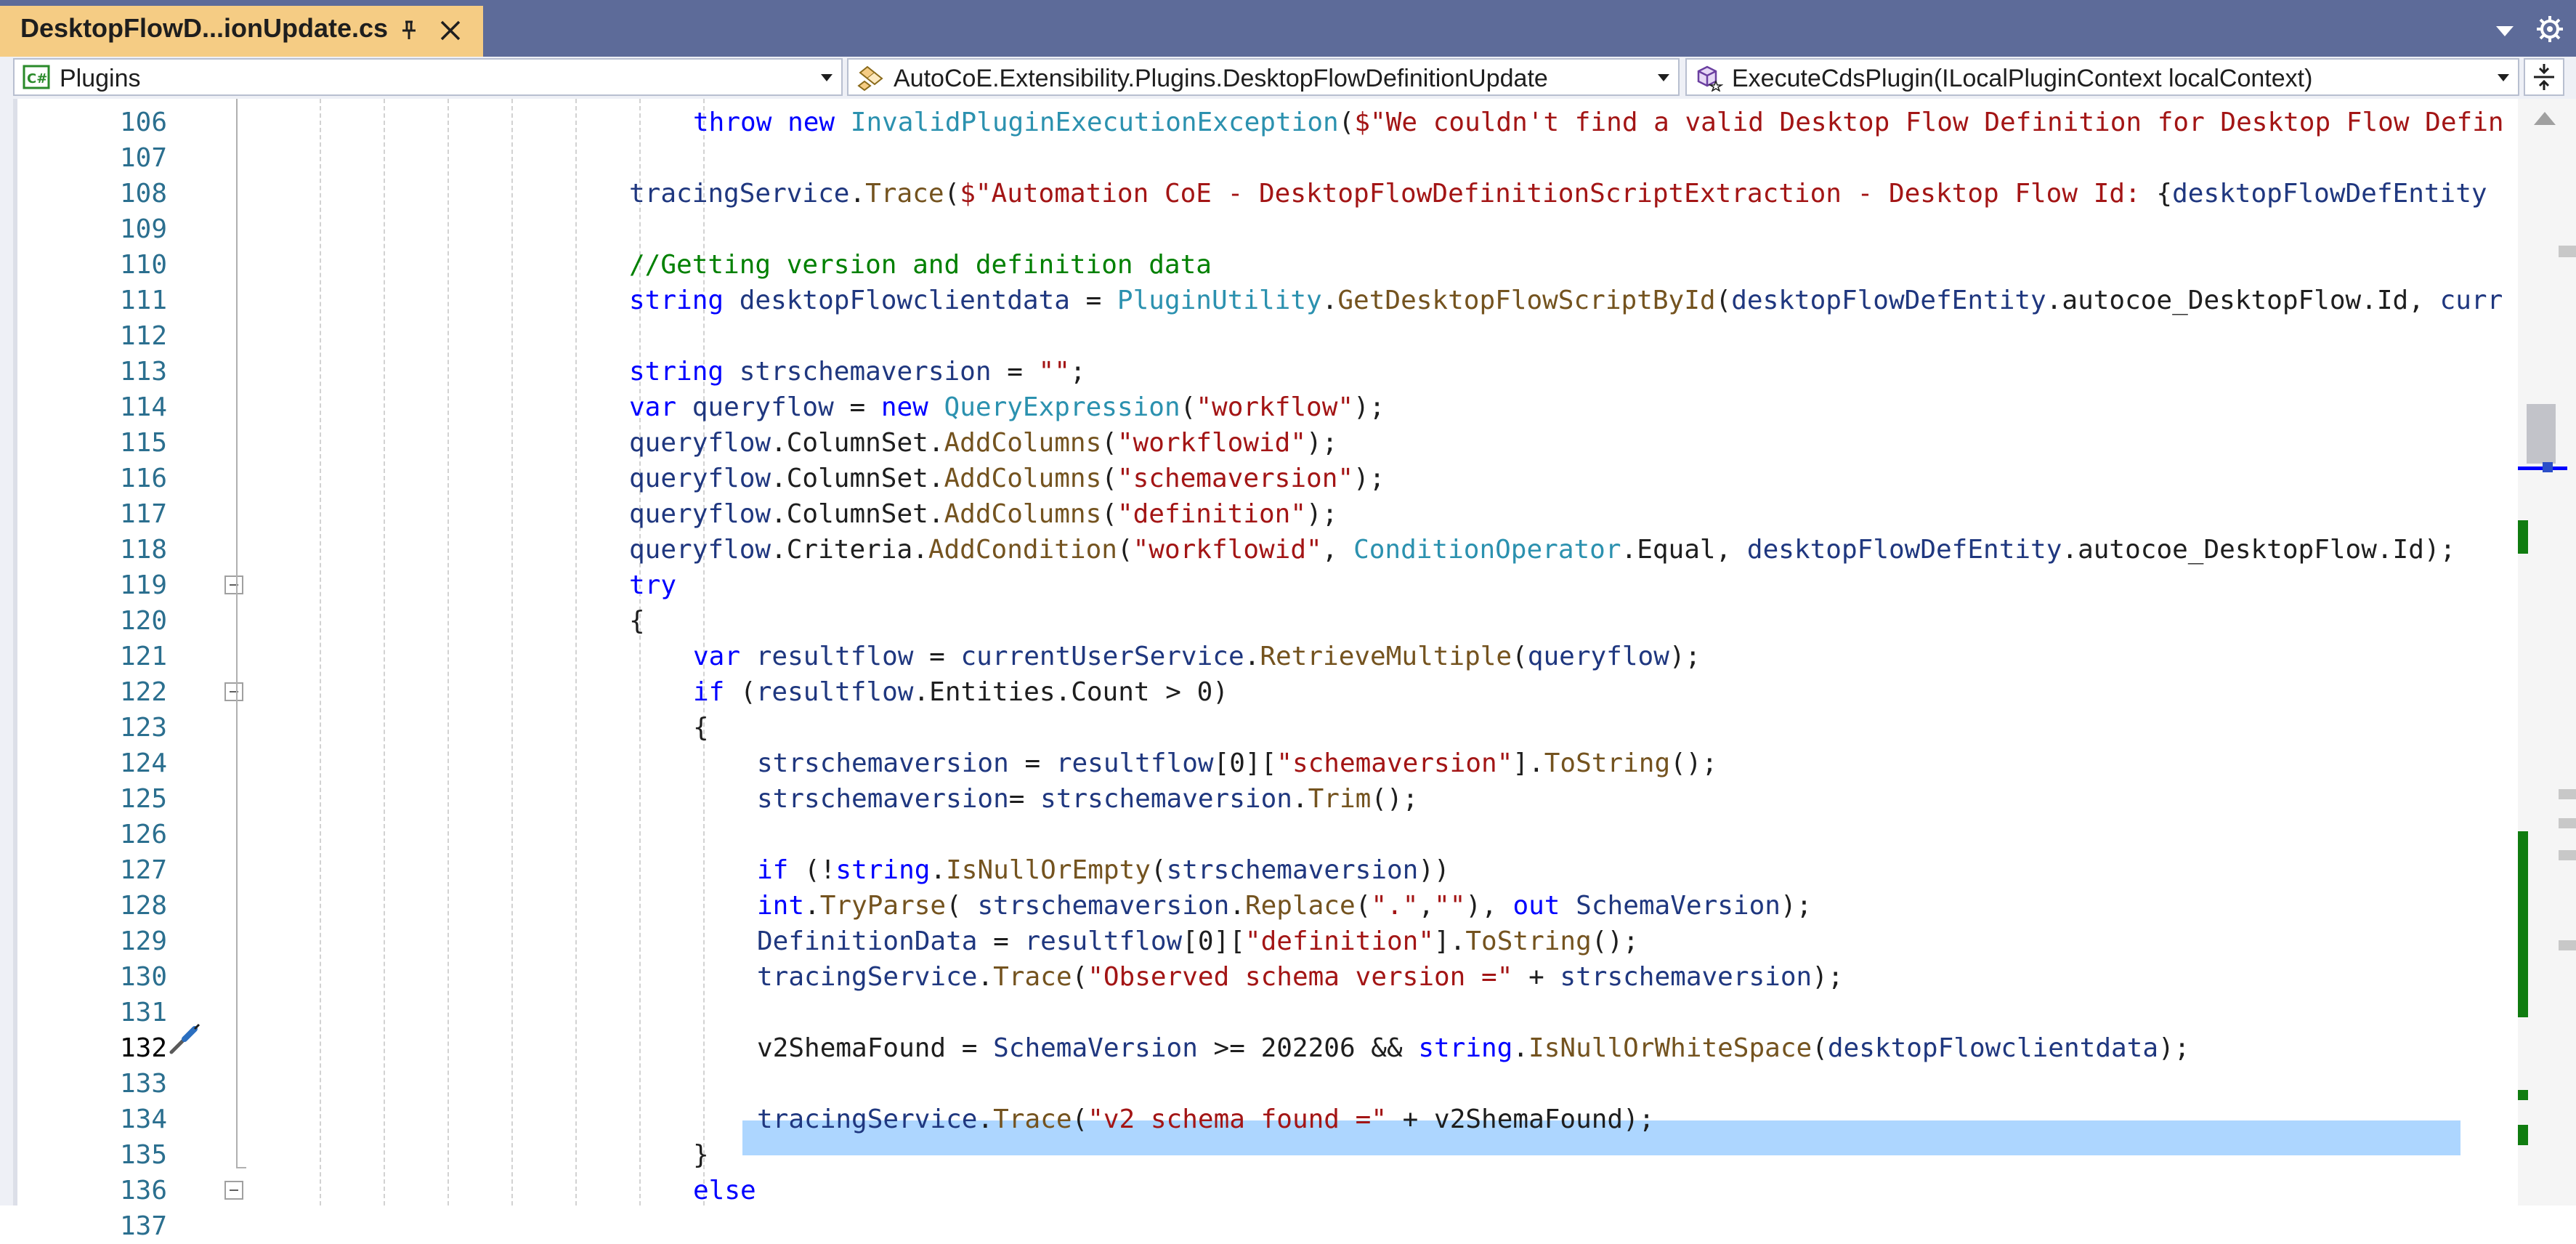 The width and height of the screenshot is (2576, 1244). I want to click on code-token: int, so click(781, 906).